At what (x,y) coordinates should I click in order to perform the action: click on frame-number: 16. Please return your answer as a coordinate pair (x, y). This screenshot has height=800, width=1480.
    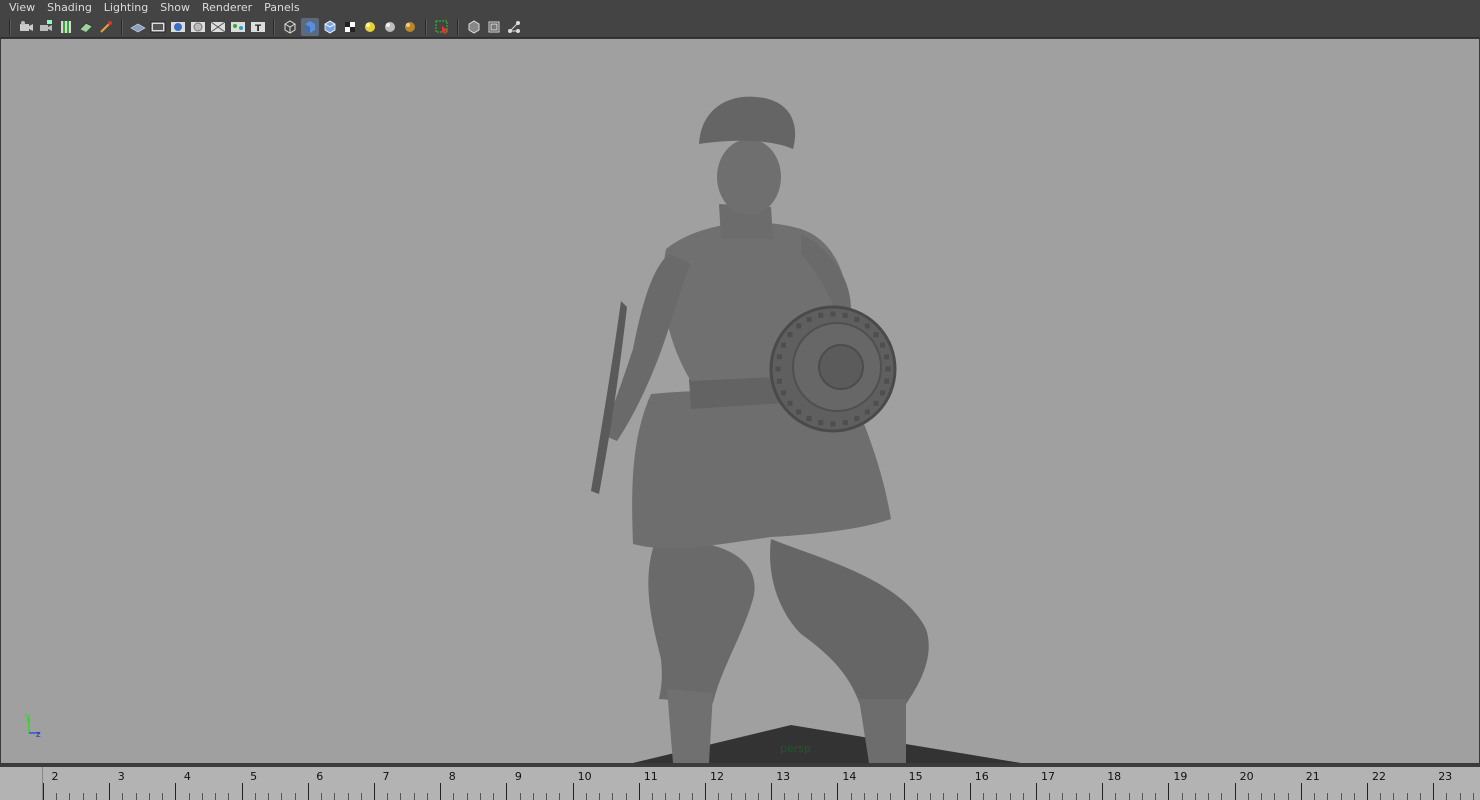
    Looking at the image, I should click on (981, 776).